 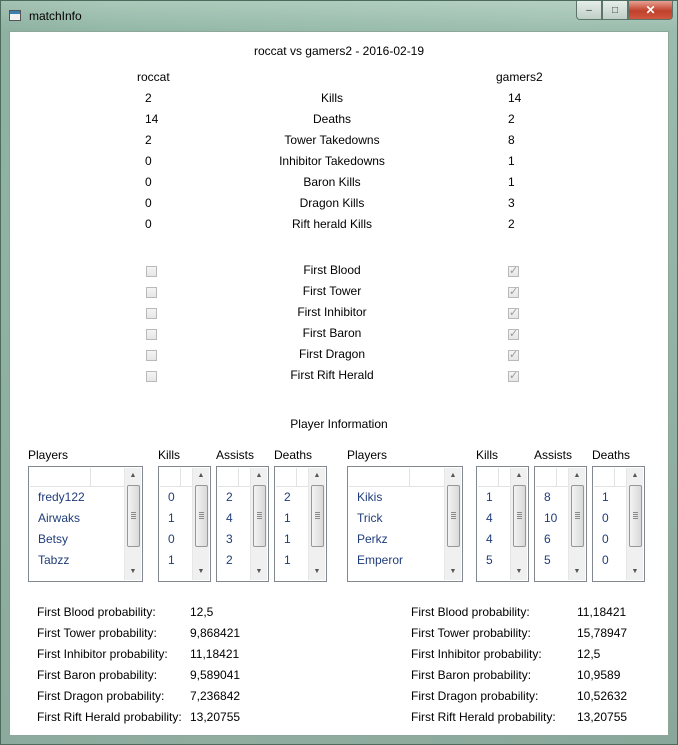 I want to click on right-kills-listbox: 1 4 4 5 ▲ ▼, so click(x=502, y=524).